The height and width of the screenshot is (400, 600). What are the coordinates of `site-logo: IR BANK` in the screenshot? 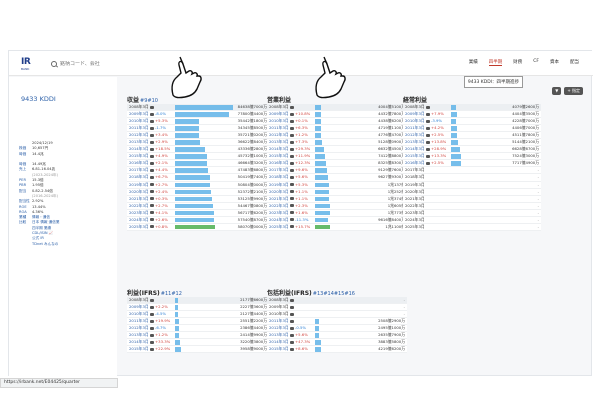 It's located at (31, 64).